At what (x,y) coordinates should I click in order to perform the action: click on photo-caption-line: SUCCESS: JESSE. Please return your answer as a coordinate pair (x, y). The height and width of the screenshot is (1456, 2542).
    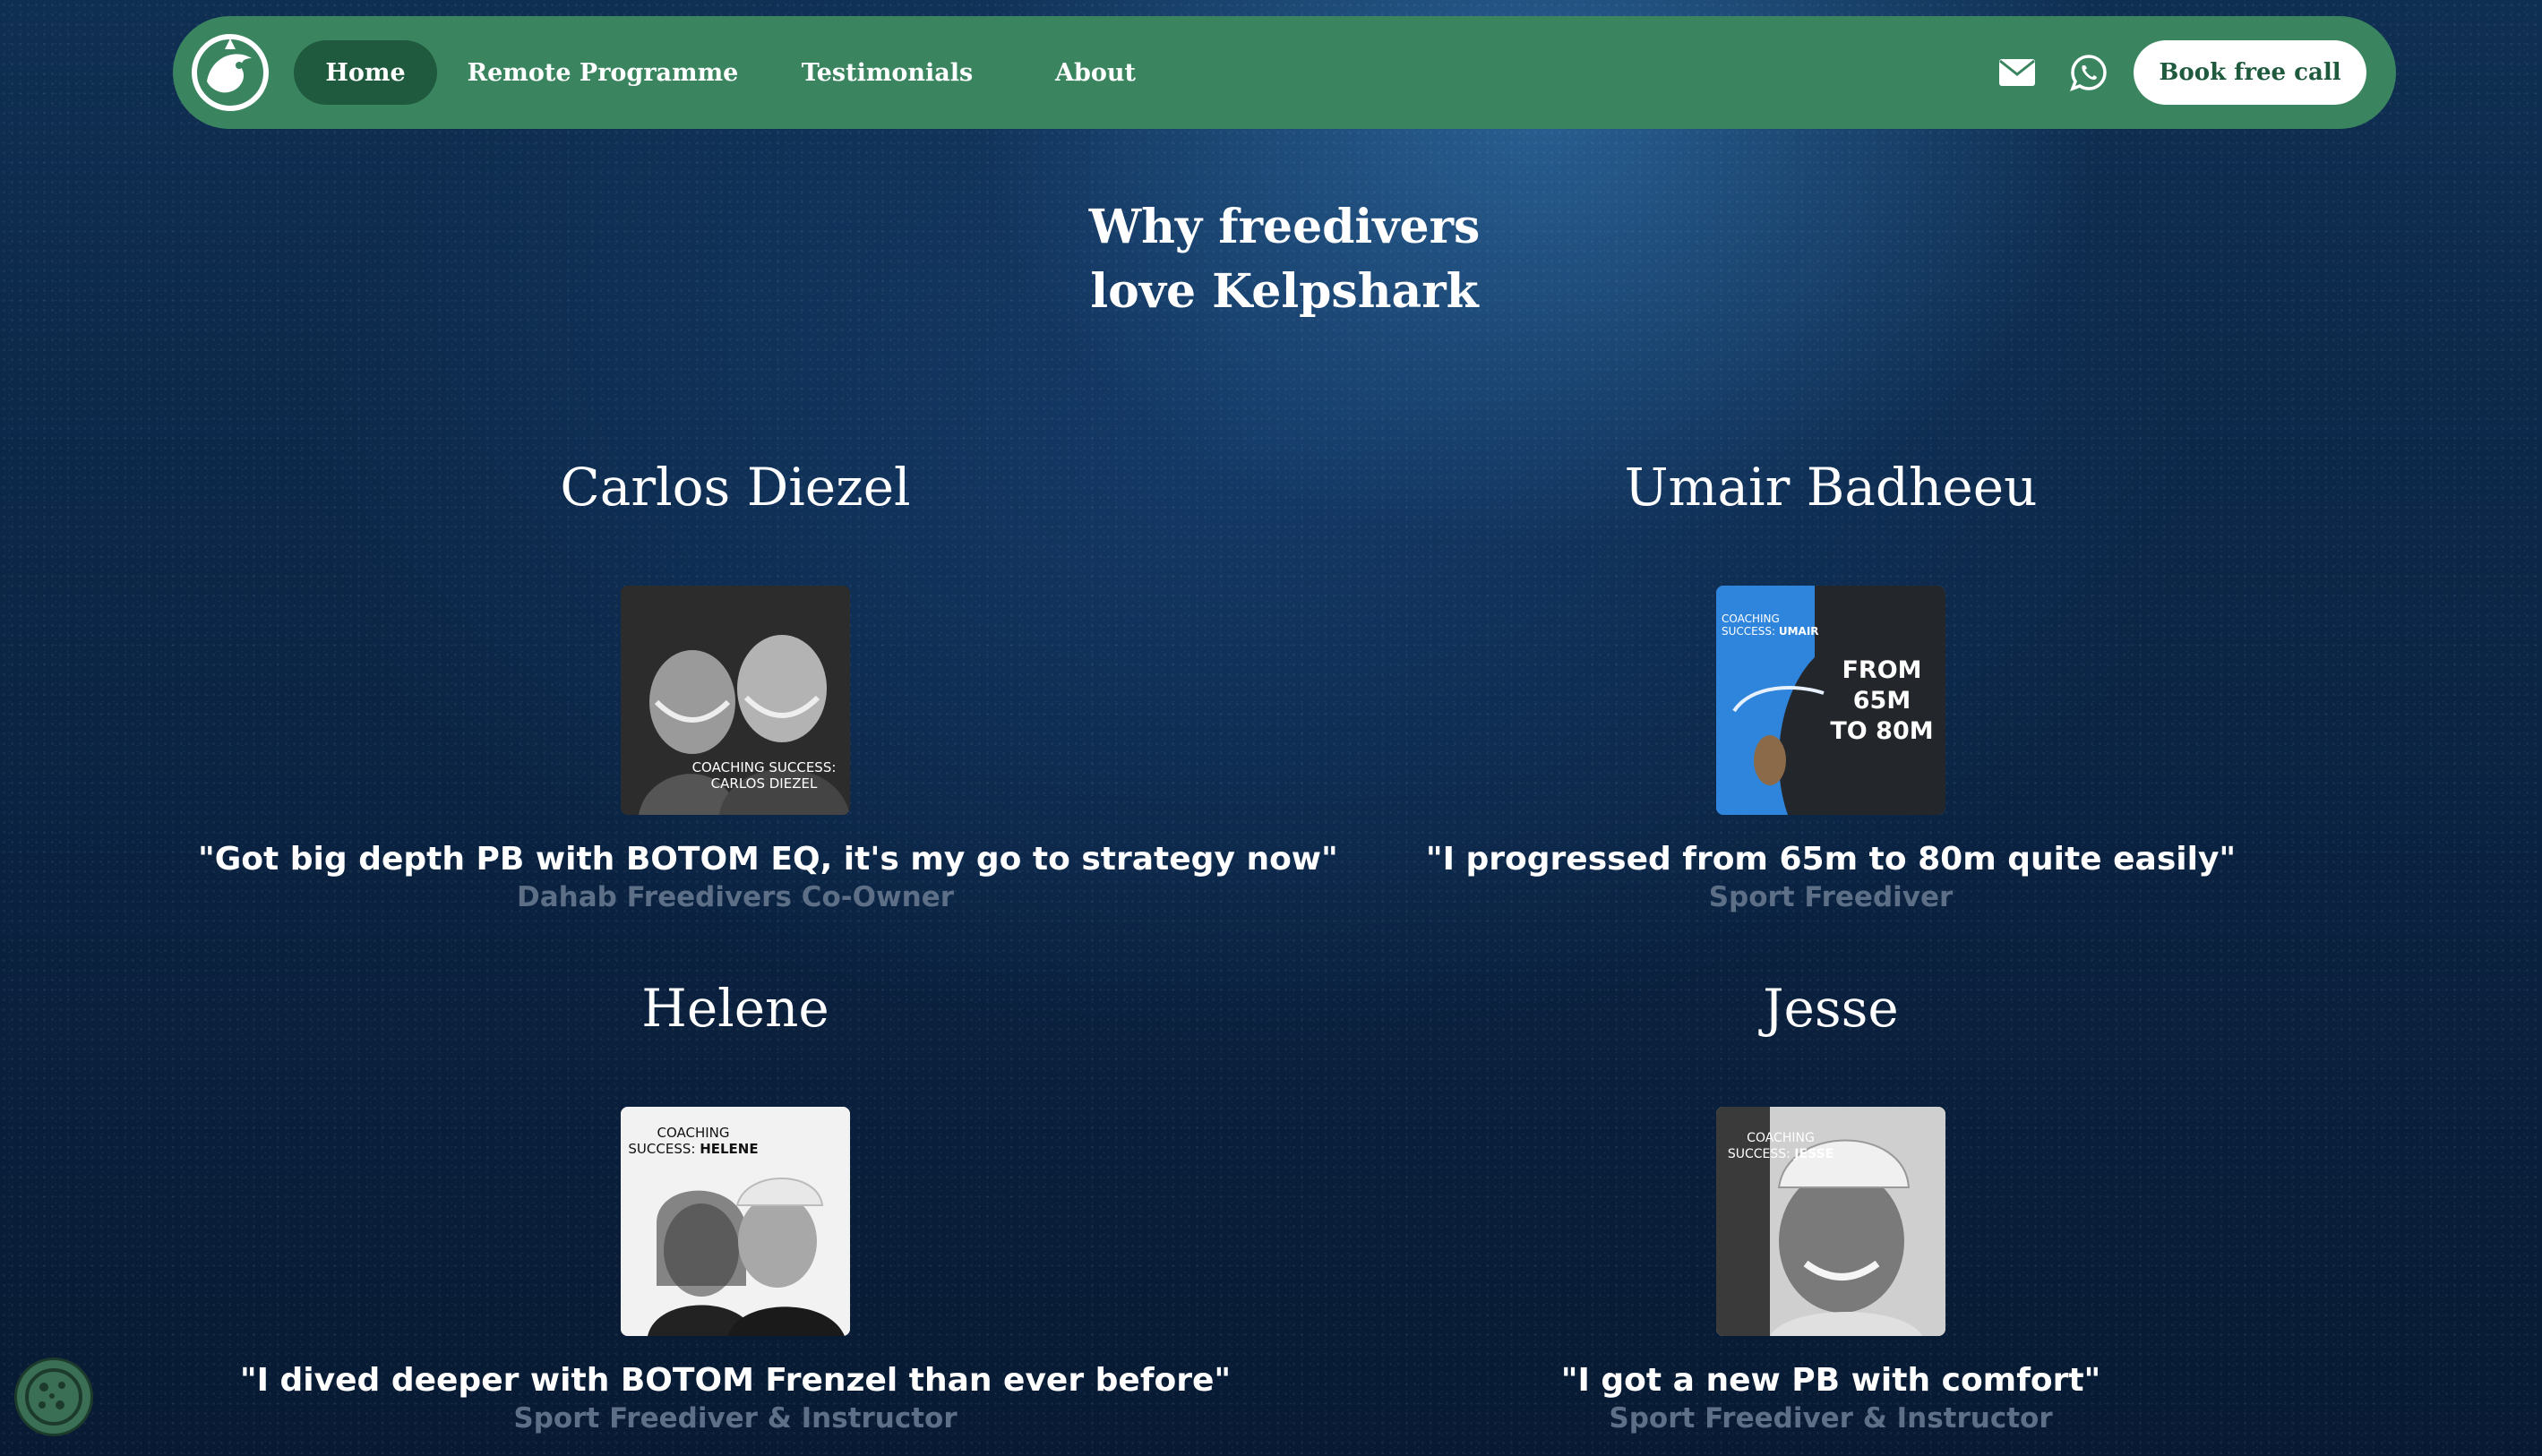
    Looking at the image, I should click on (1780, 1154).